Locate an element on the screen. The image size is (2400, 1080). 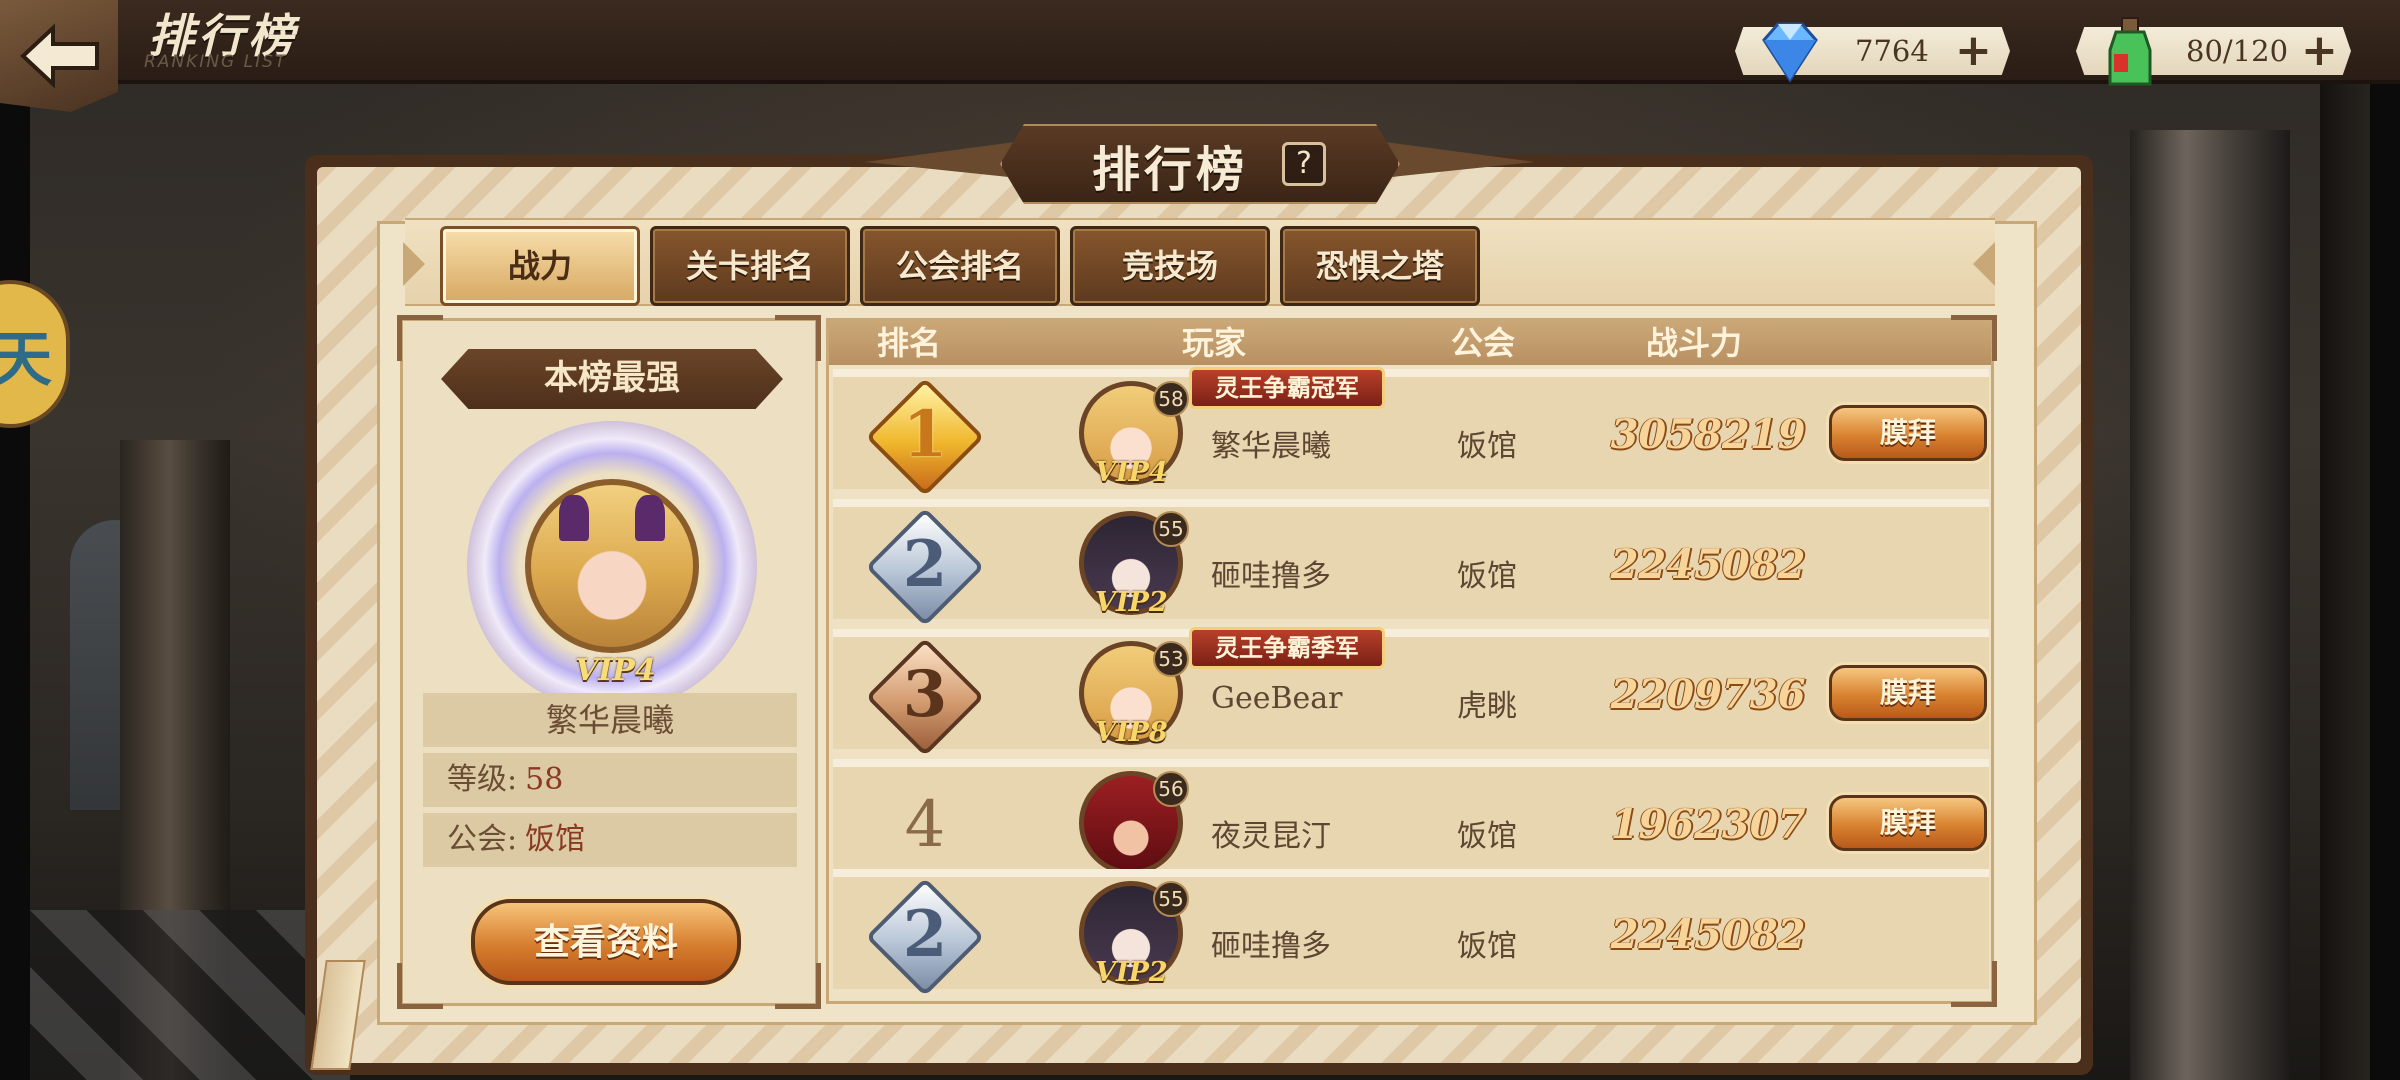
tab-strip: 战力 关卡排名 公会排名 竞技场 恐惧之塔 is located at coordinates (1199, 262).